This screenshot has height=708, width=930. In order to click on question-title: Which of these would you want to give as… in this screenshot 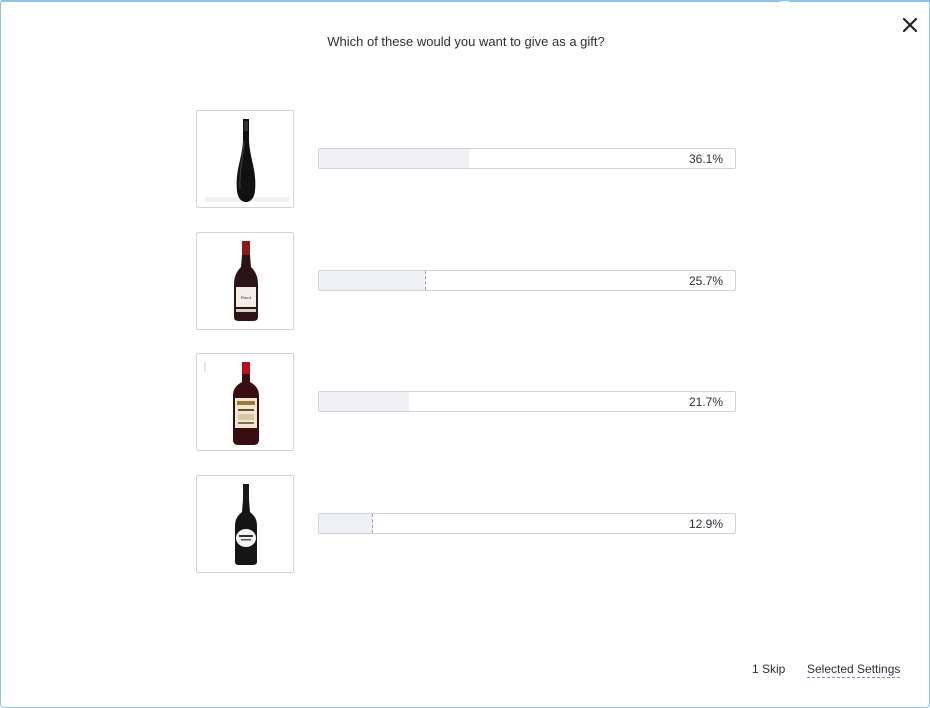, I will do `click(466, 41)`.